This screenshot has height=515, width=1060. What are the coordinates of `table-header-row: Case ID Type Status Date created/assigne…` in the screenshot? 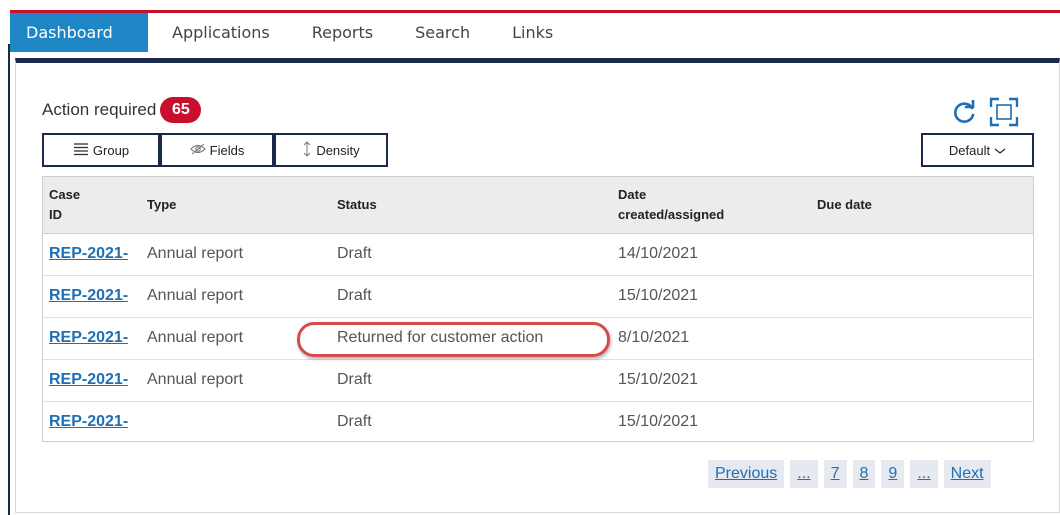 It's located at (538, 205).